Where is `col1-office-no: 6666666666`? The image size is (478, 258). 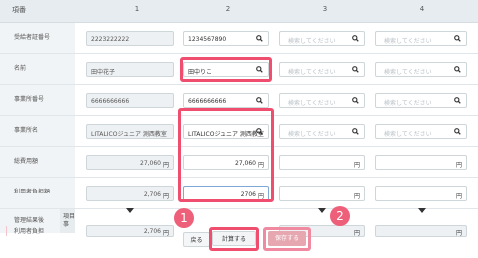 col1-office-no: 6666666666 is located at coordinates (130, 100).